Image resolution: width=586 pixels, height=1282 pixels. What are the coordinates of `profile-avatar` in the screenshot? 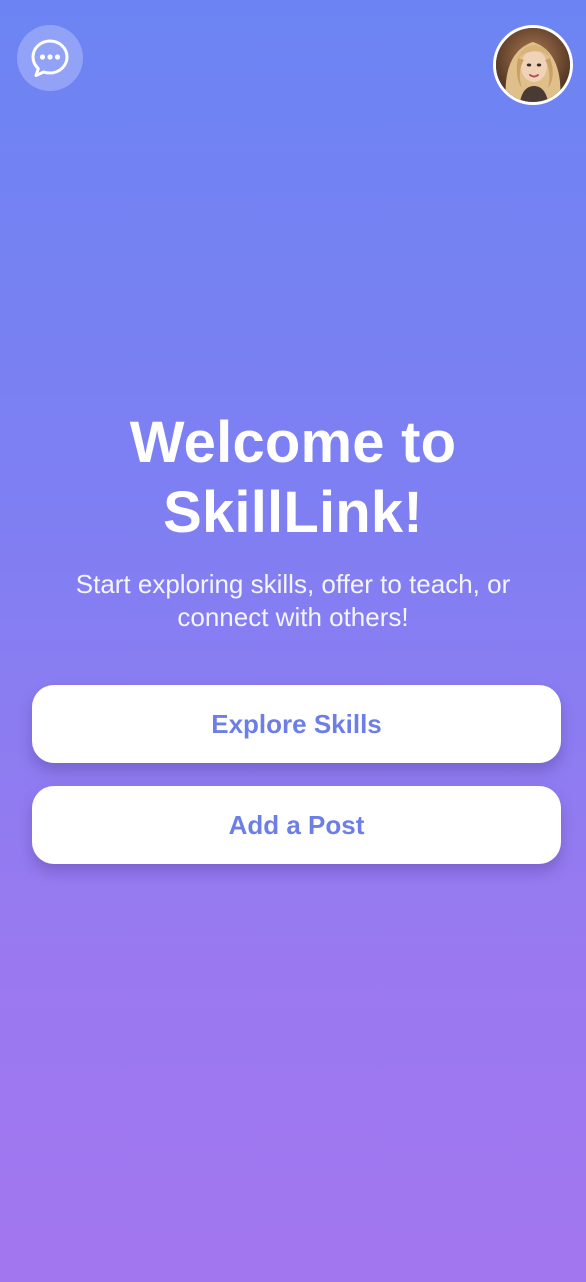 It's located at (533, 65).